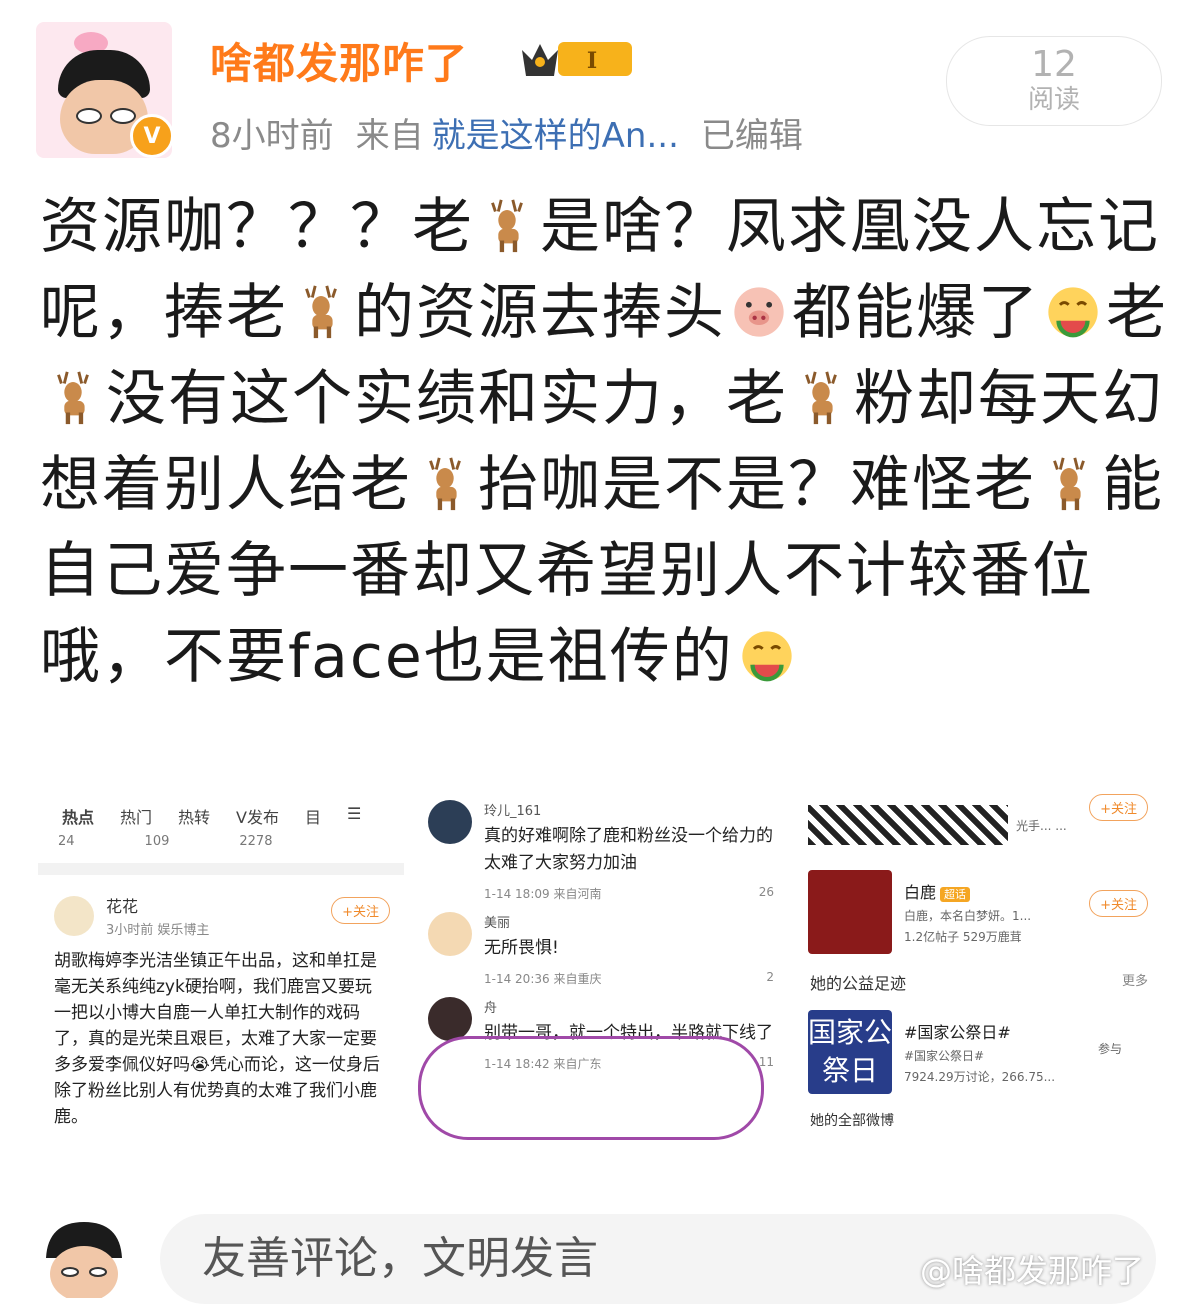  What do you see at coordinates (513, 811) in the screenshot?
I see `comment-author: 玲儿_161` at bounding box center [513, 811].